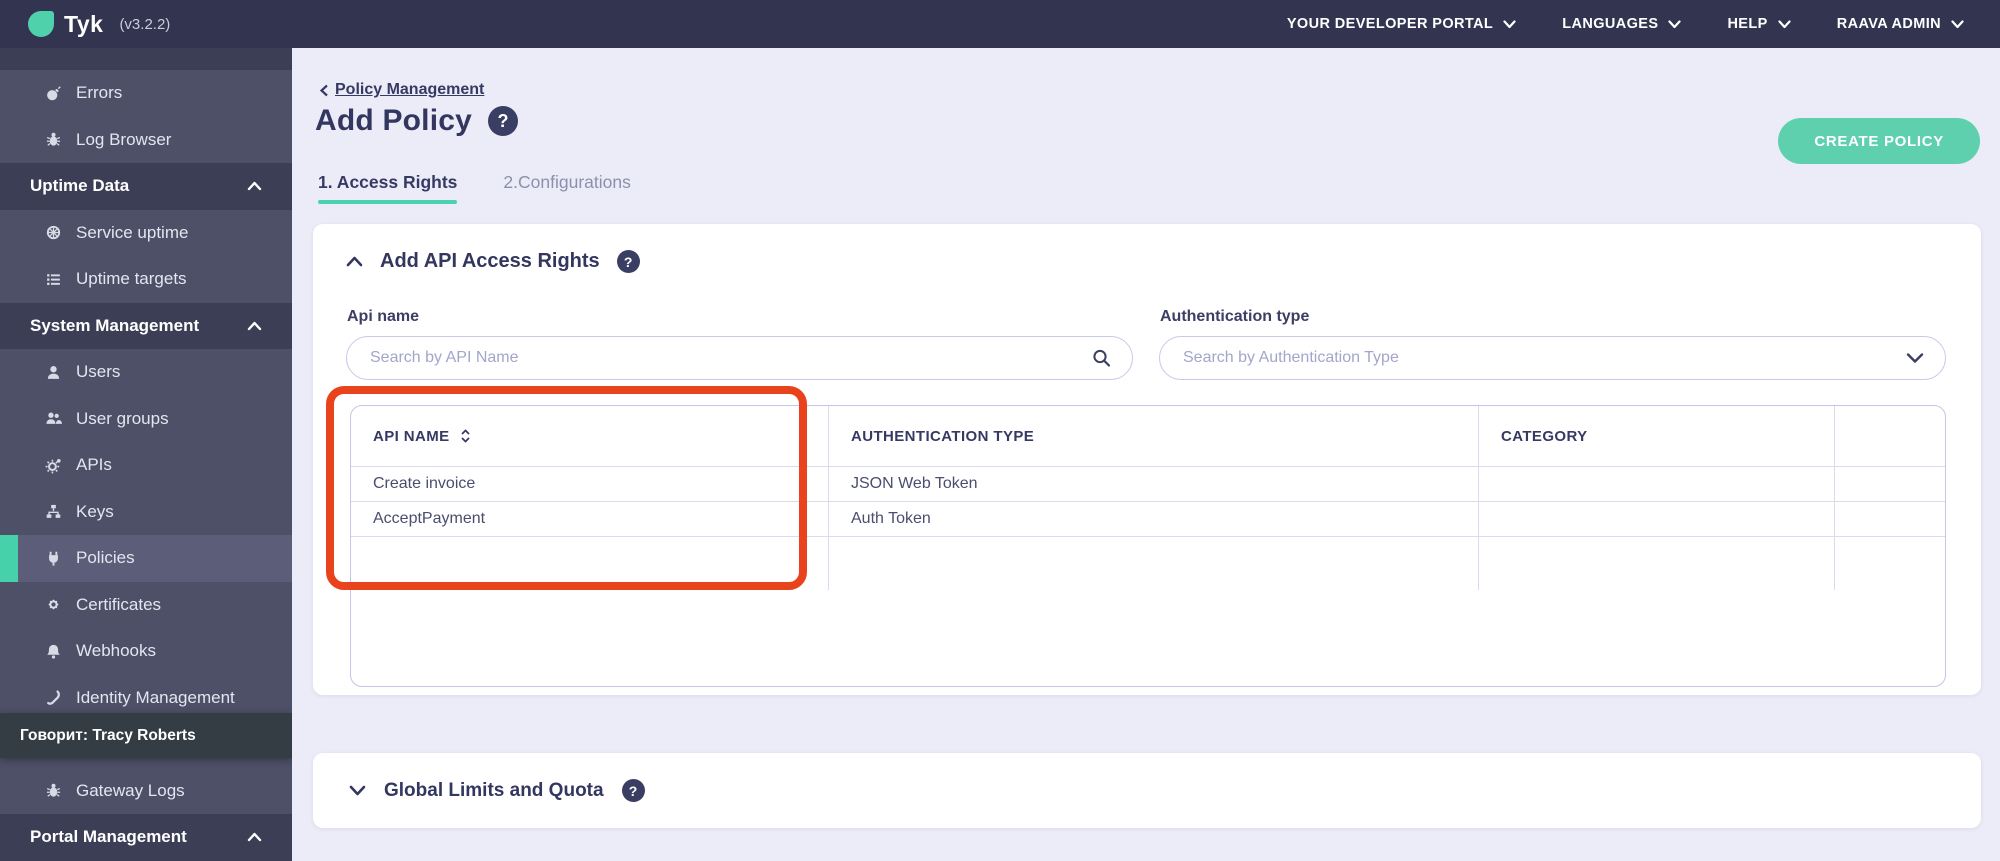 The height and width of the screenshot is (861, 2000). I want to click on table-row: Create invoice JSON Web Token, so click(1148, 483).